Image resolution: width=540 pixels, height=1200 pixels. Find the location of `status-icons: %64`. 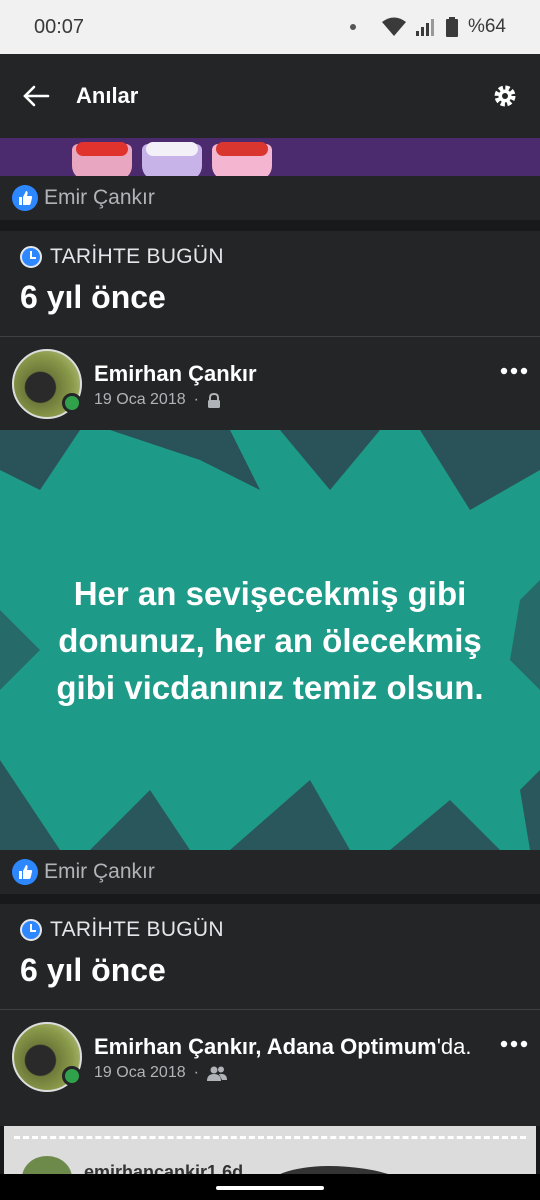

status-icons: %64 is located at coordinates (427, 27).